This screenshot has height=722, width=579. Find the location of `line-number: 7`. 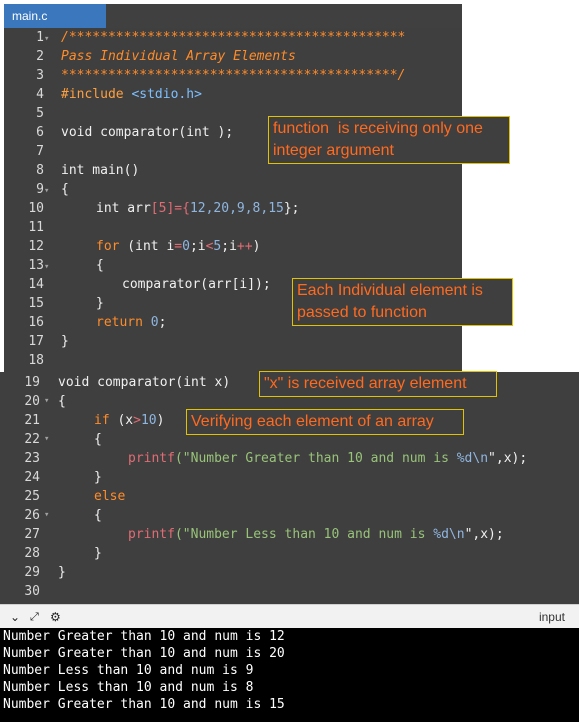

line-number: 7 is located at coordinates (40, 151).